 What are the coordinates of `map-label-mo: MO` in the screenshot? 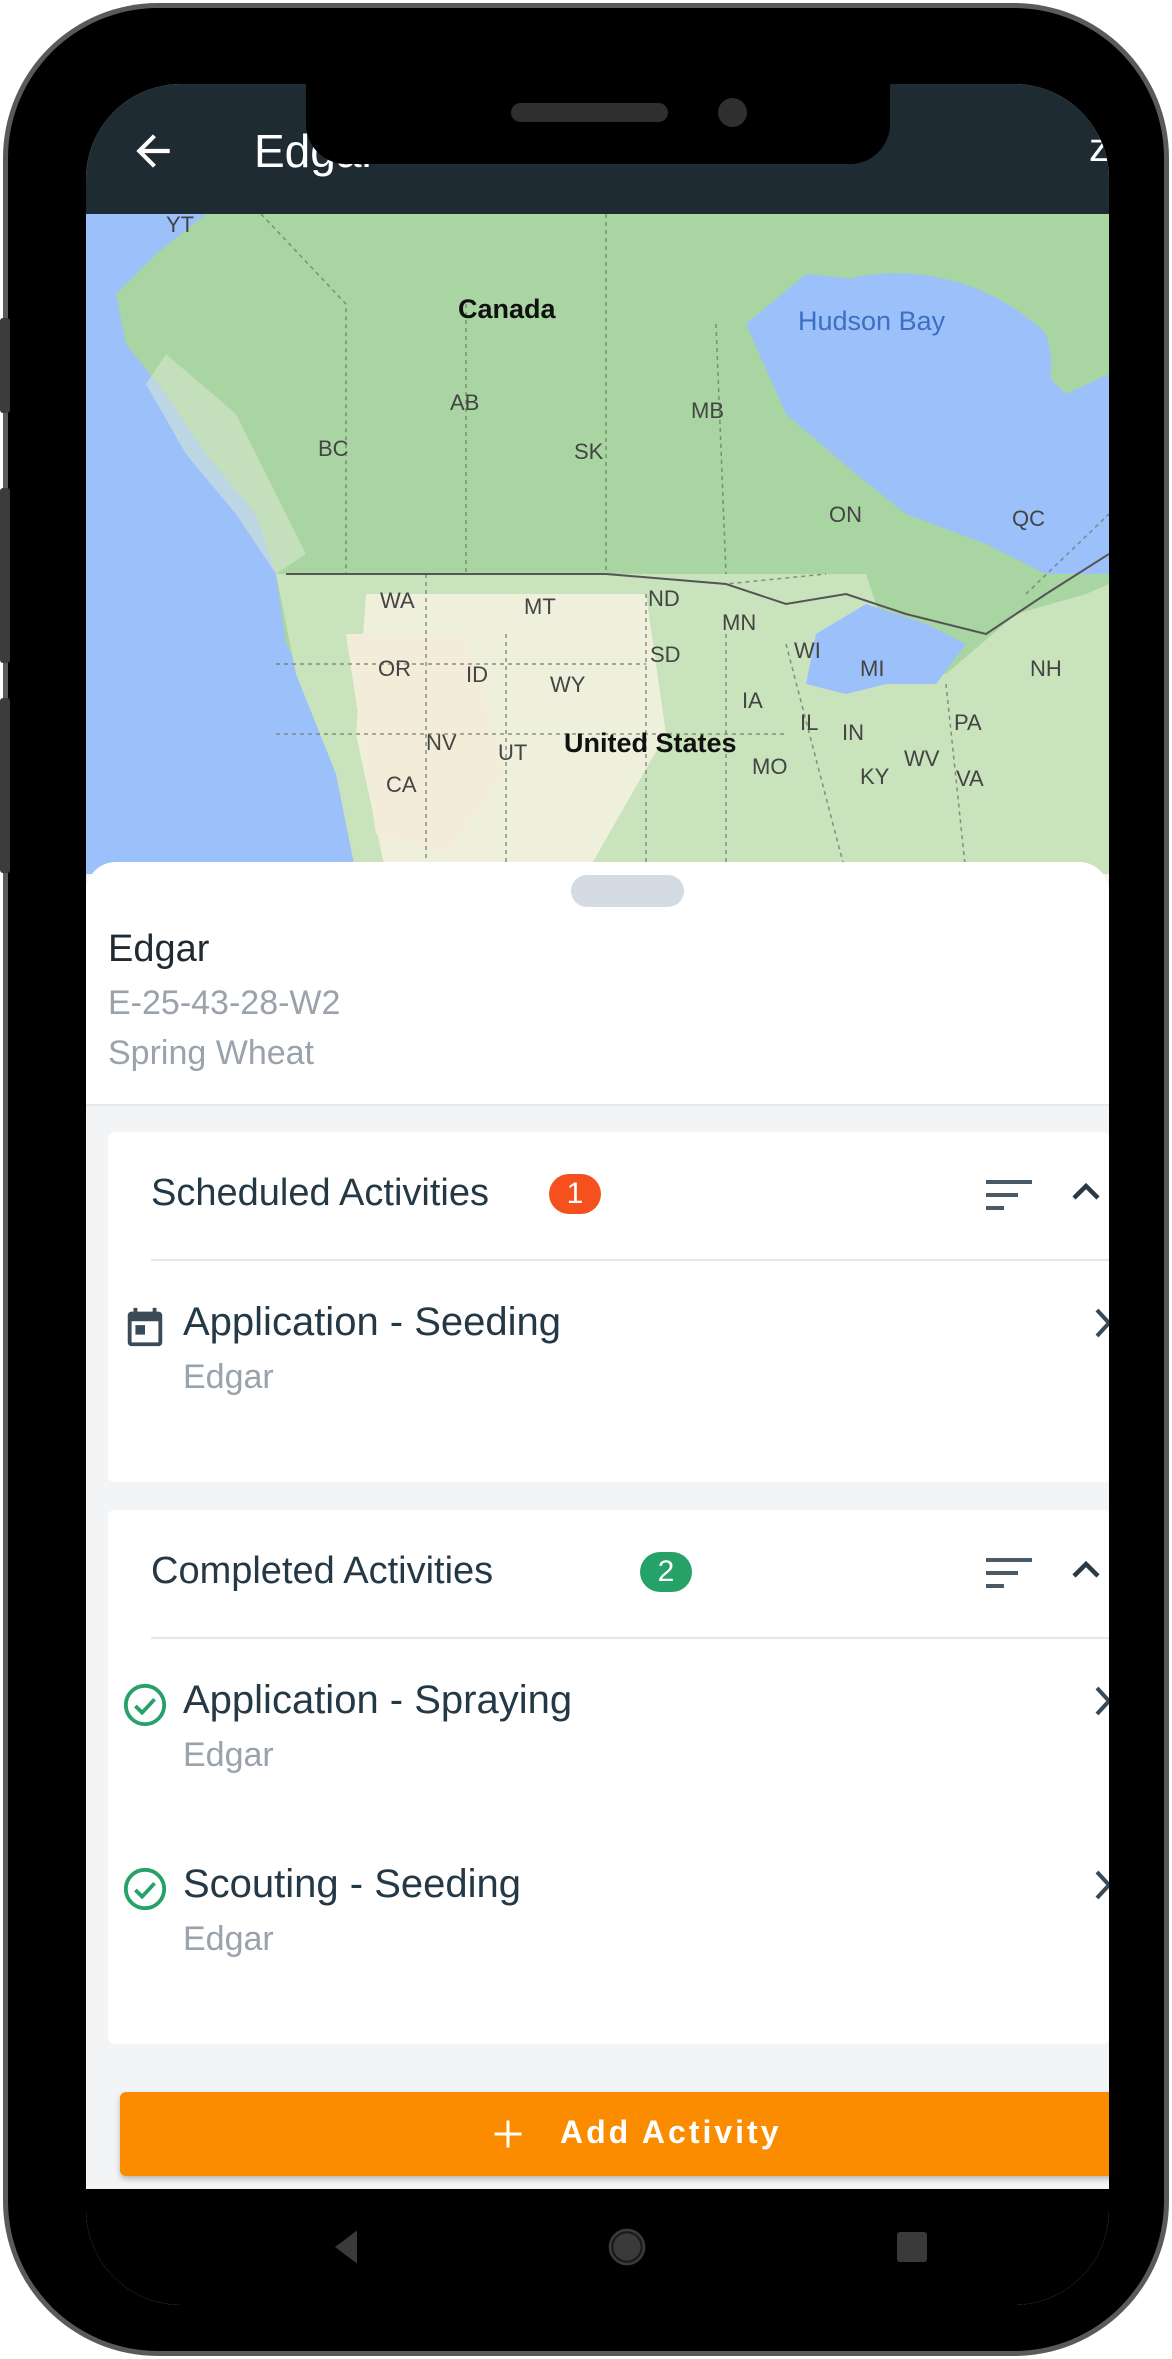 It's located at (770, 766).